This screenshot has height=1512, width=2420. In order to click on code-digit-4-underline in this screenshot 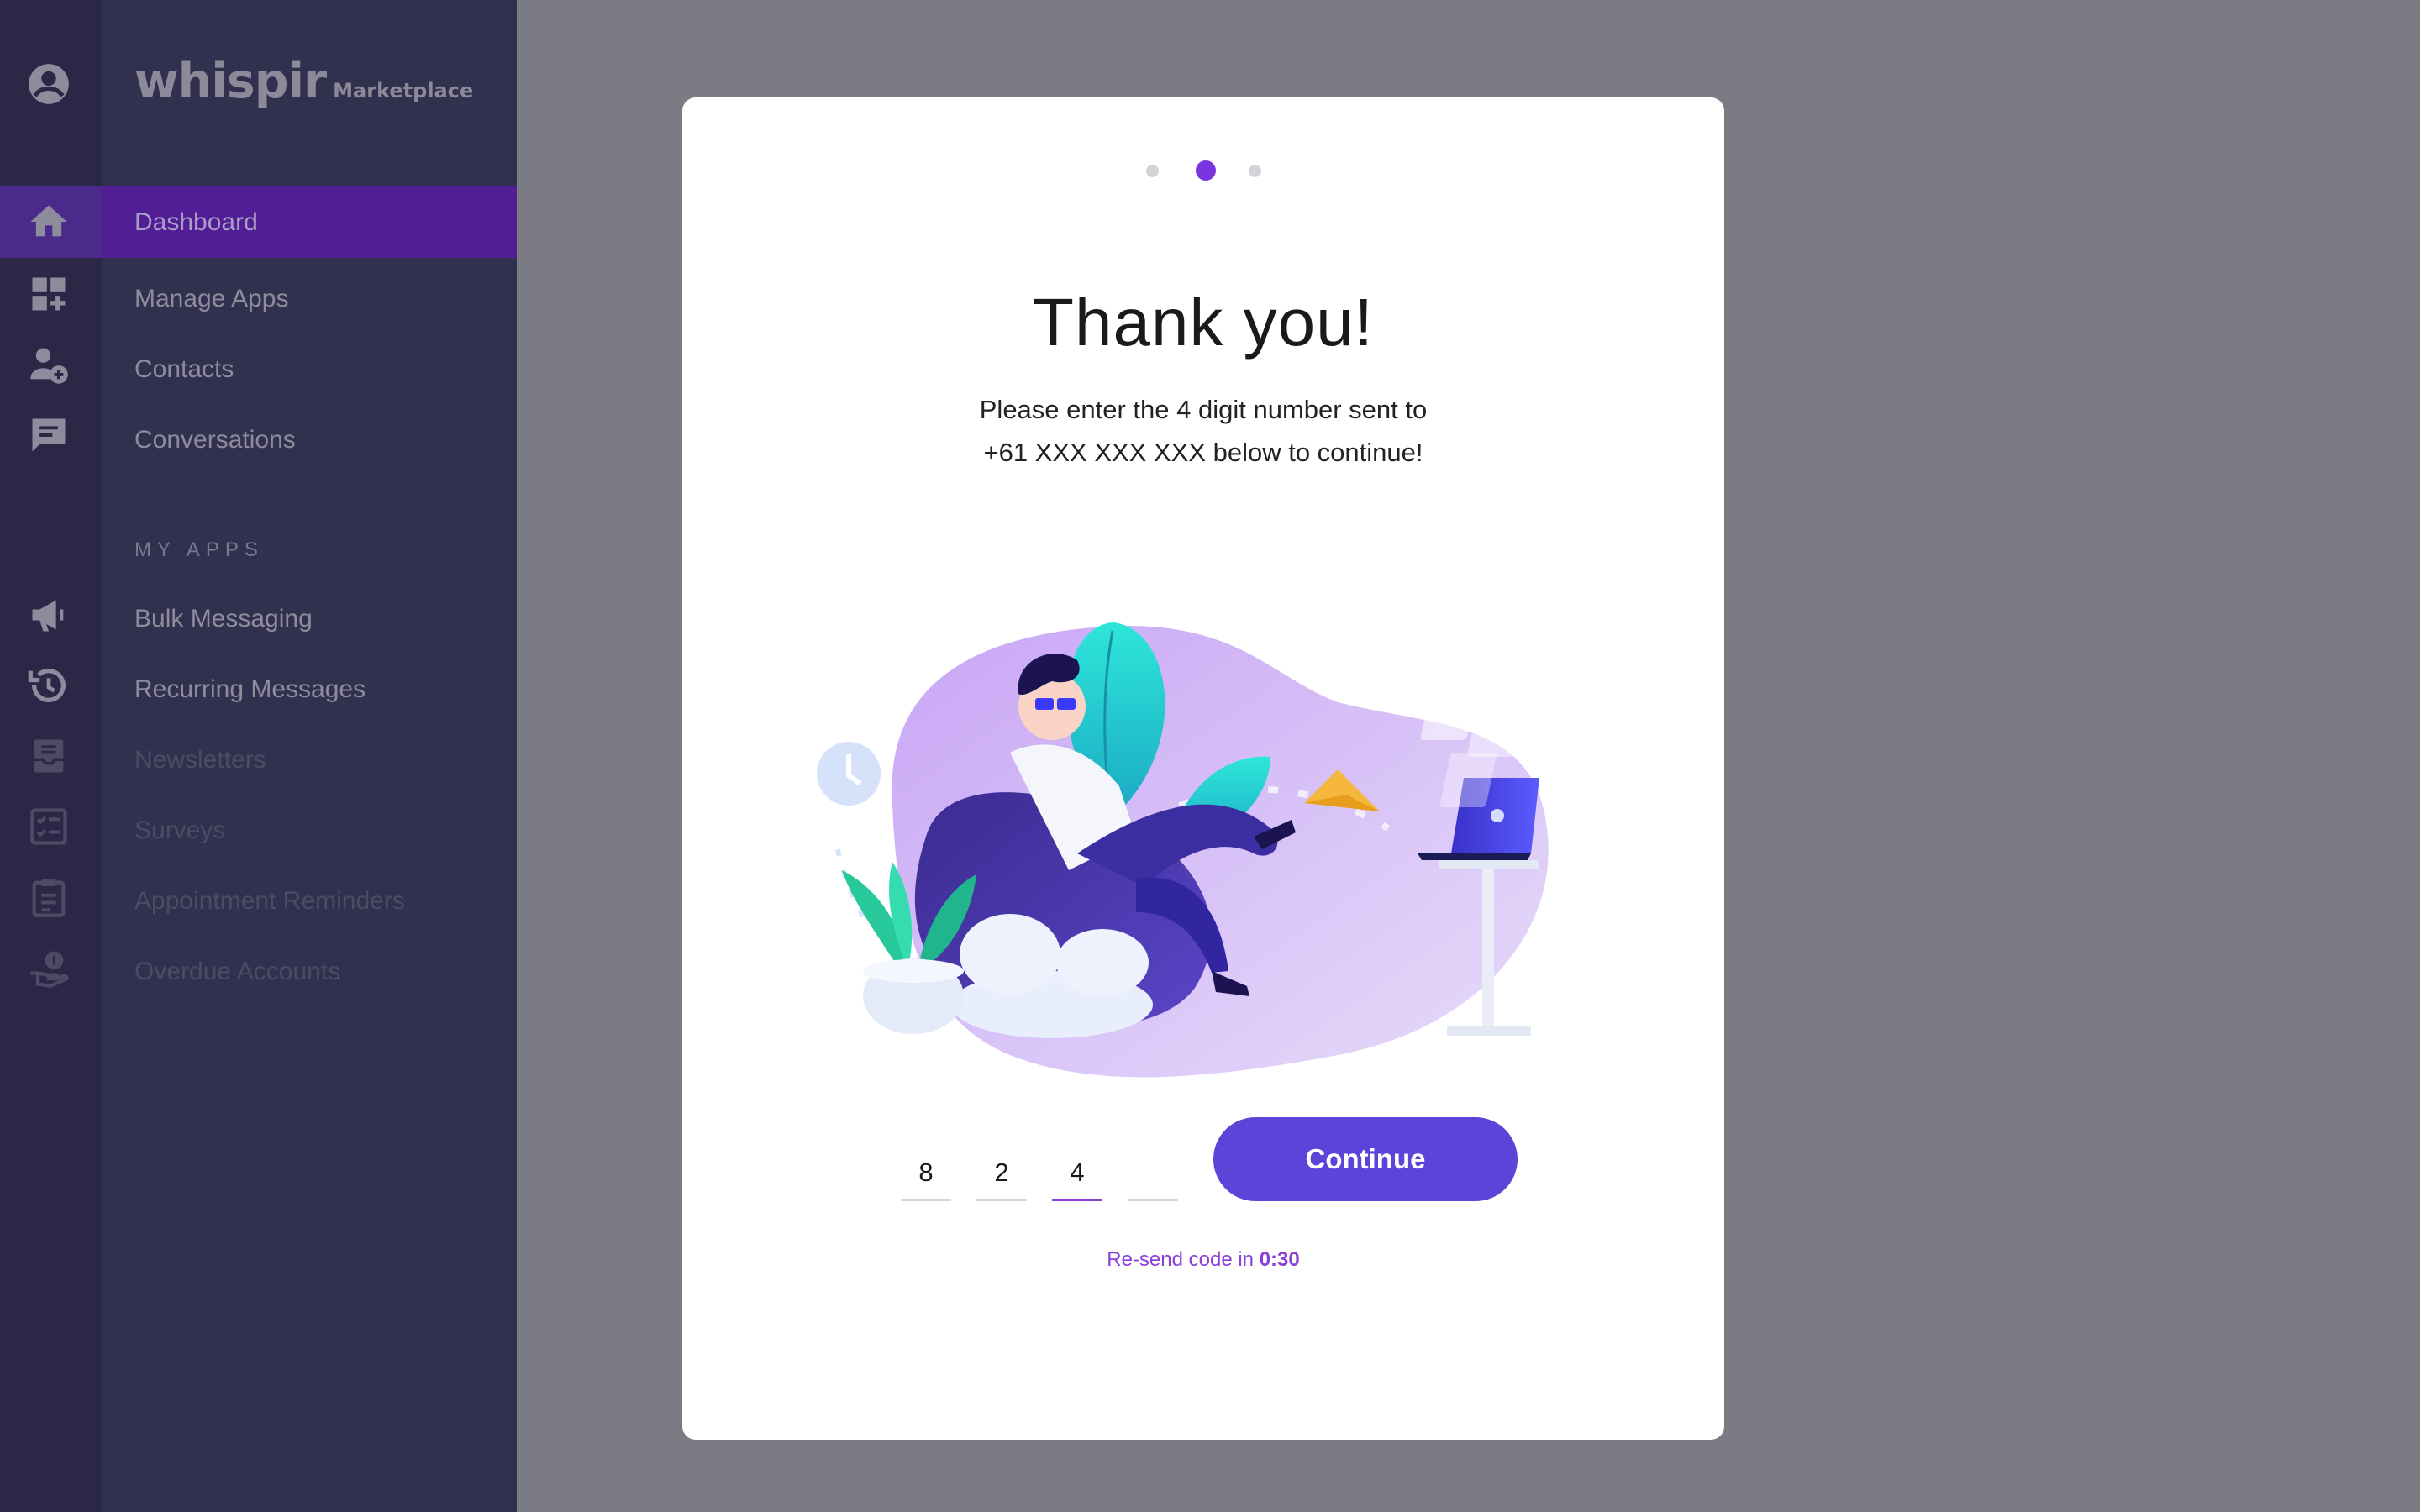, I will do `click(1153, 1200)`.